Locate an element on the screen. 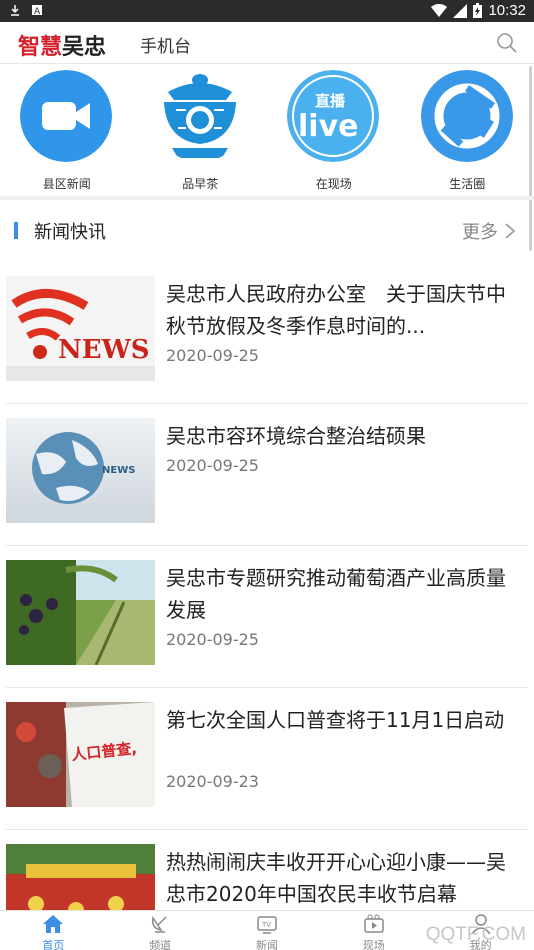 This screenshot has width=534, height=950. search-icon is located at coordinates (507, 43).